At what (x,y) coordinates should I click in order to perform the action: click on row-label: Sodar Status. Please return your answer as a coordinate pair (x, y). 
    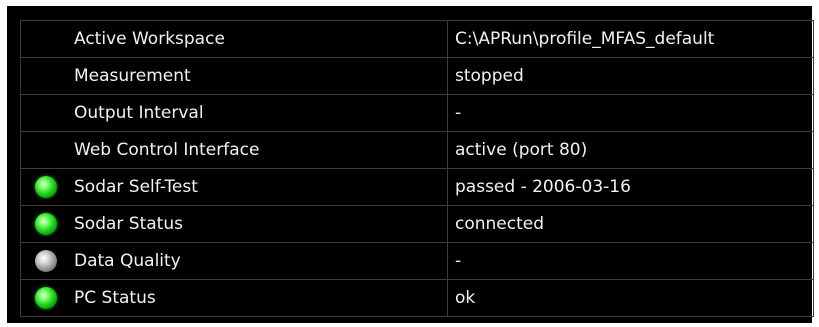
    Looking at the image, I should click on (128, 224).